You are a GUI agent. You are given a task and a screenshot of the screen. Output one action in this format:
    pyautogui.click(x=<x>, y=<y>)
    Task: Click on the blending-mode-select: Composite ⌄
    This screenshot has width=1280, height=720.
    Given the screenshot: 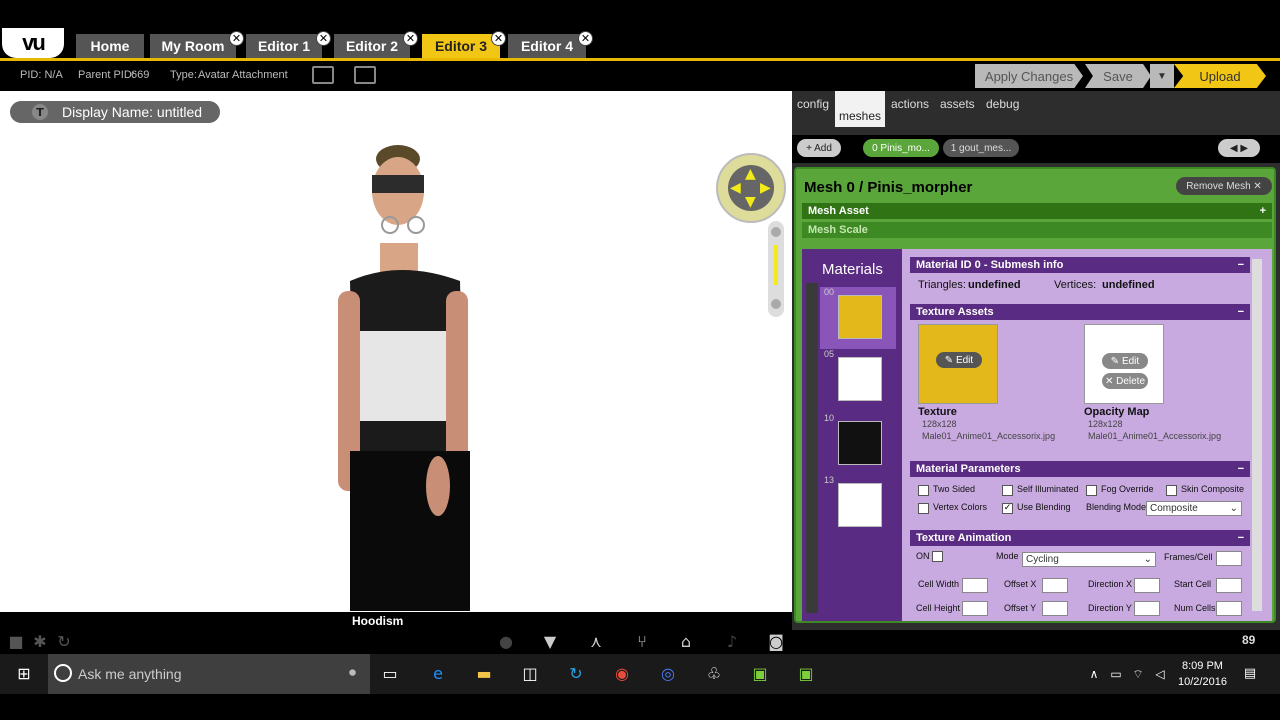 What is the action you would take?
    pyautogui.click(x=1194, y=508)
    